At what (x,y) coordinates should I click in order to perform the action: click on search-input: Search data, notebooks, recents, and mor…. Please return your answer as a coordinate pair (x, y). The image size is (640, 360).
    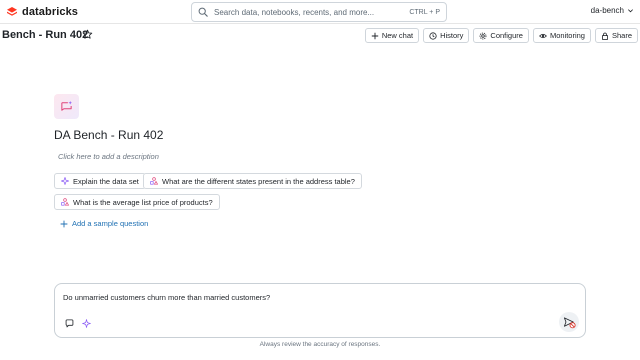
    Looking at the image, I should click on (319, 12).